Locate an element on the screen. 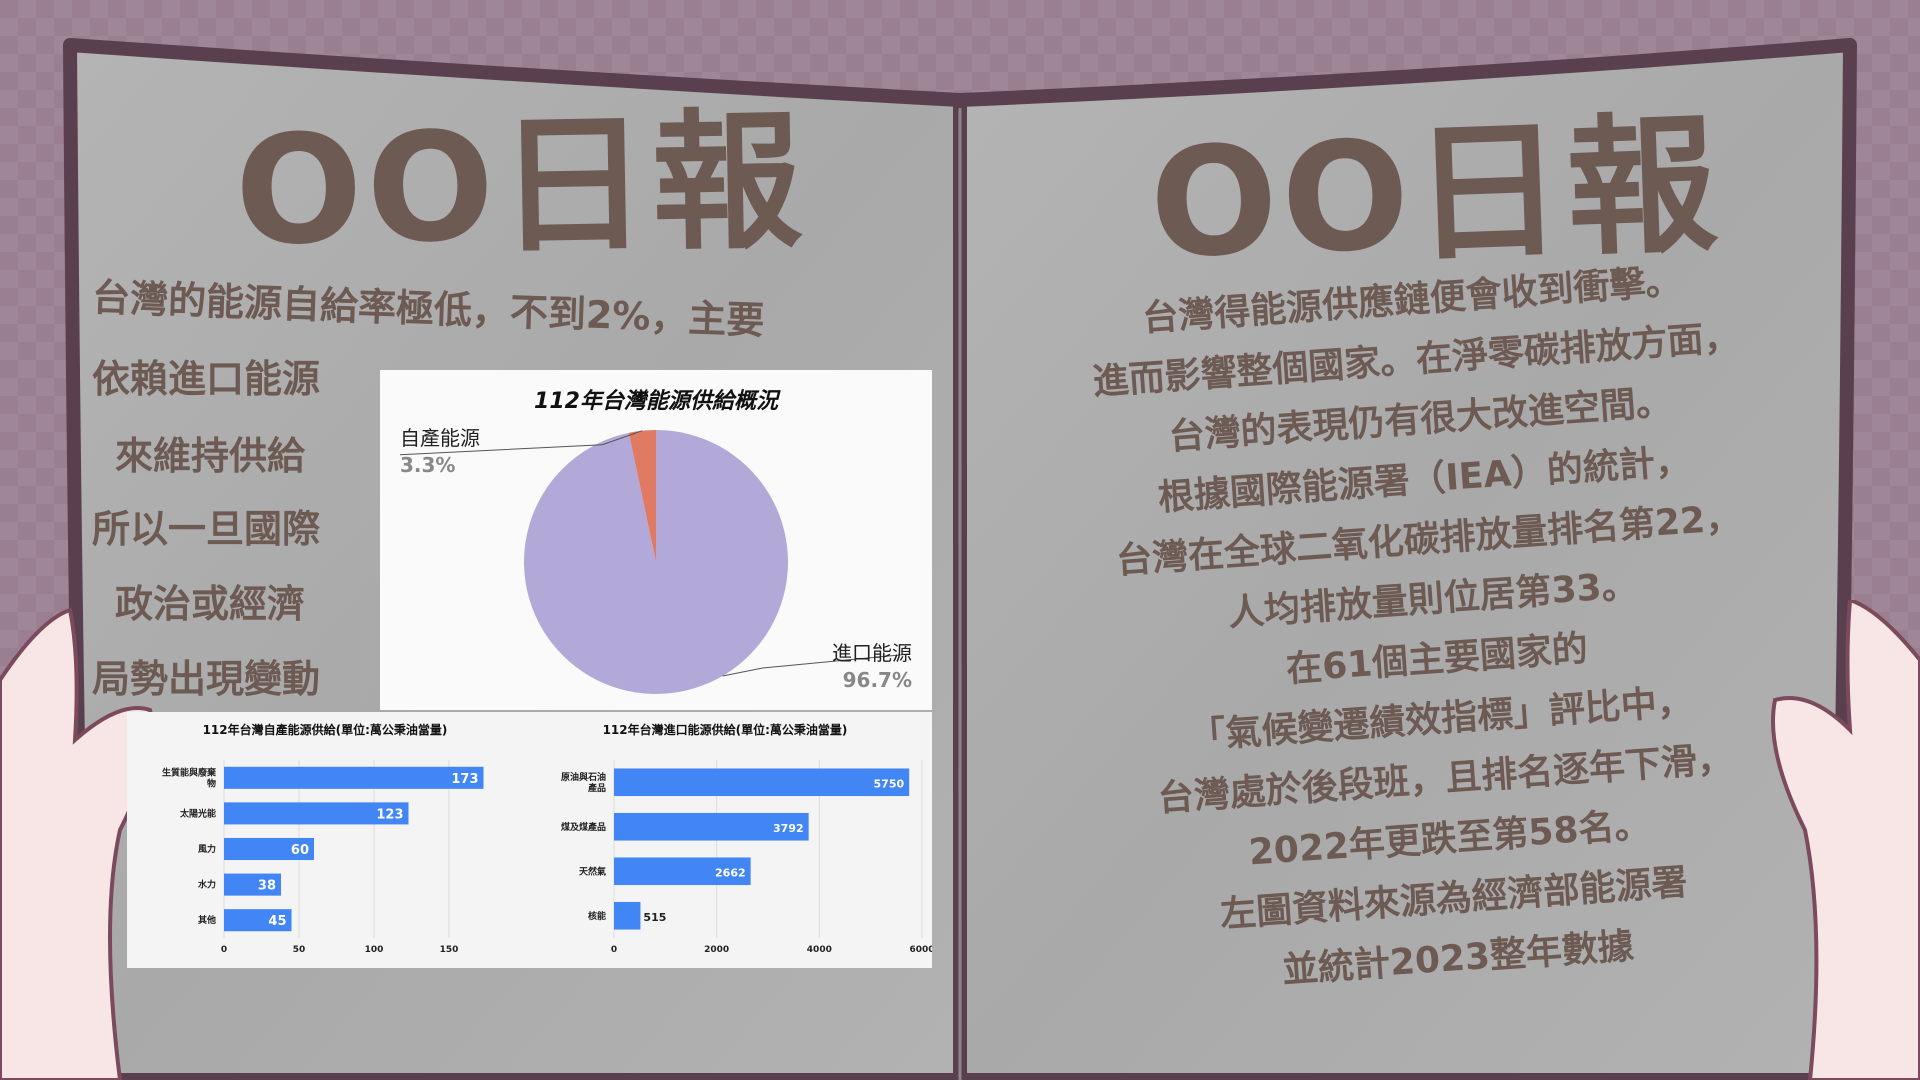  bar-value-label: 60 is located at coordinates (300, 850).